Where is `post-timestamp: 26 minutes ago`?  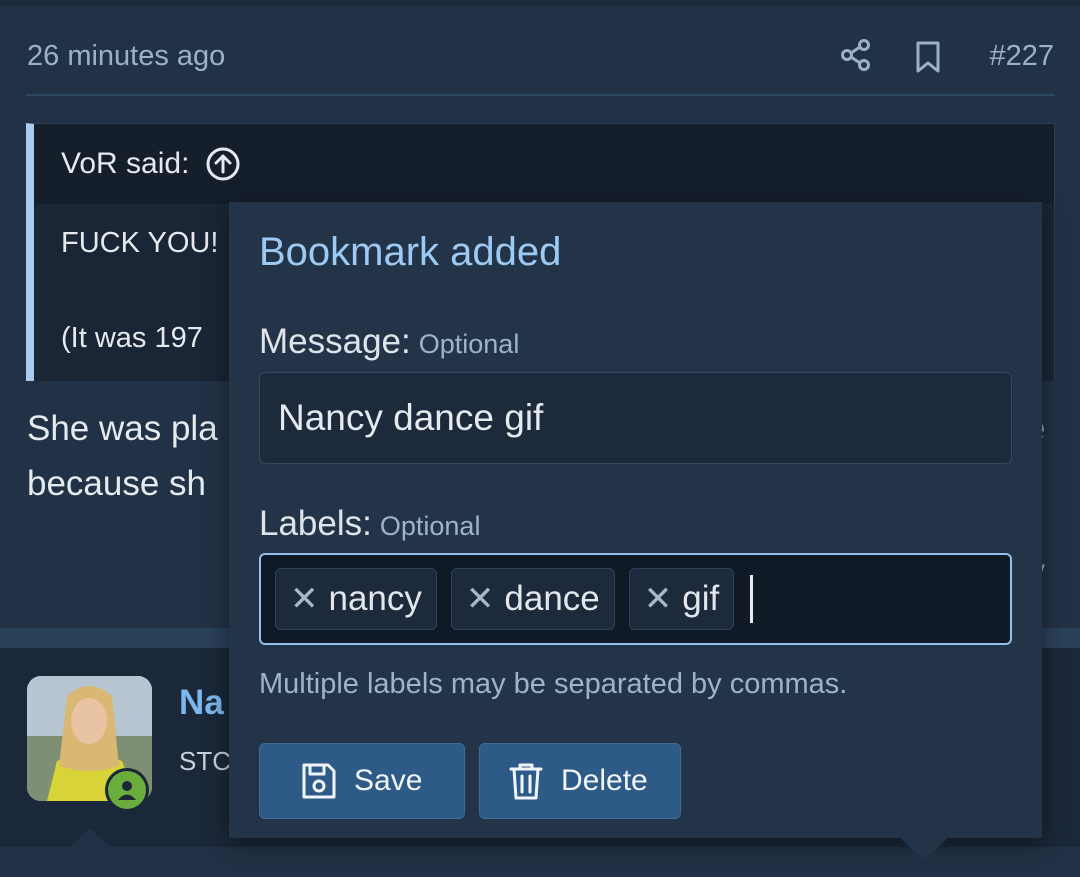
post-timestamp: 26 minutes ago is located at coordinates (126, 56).